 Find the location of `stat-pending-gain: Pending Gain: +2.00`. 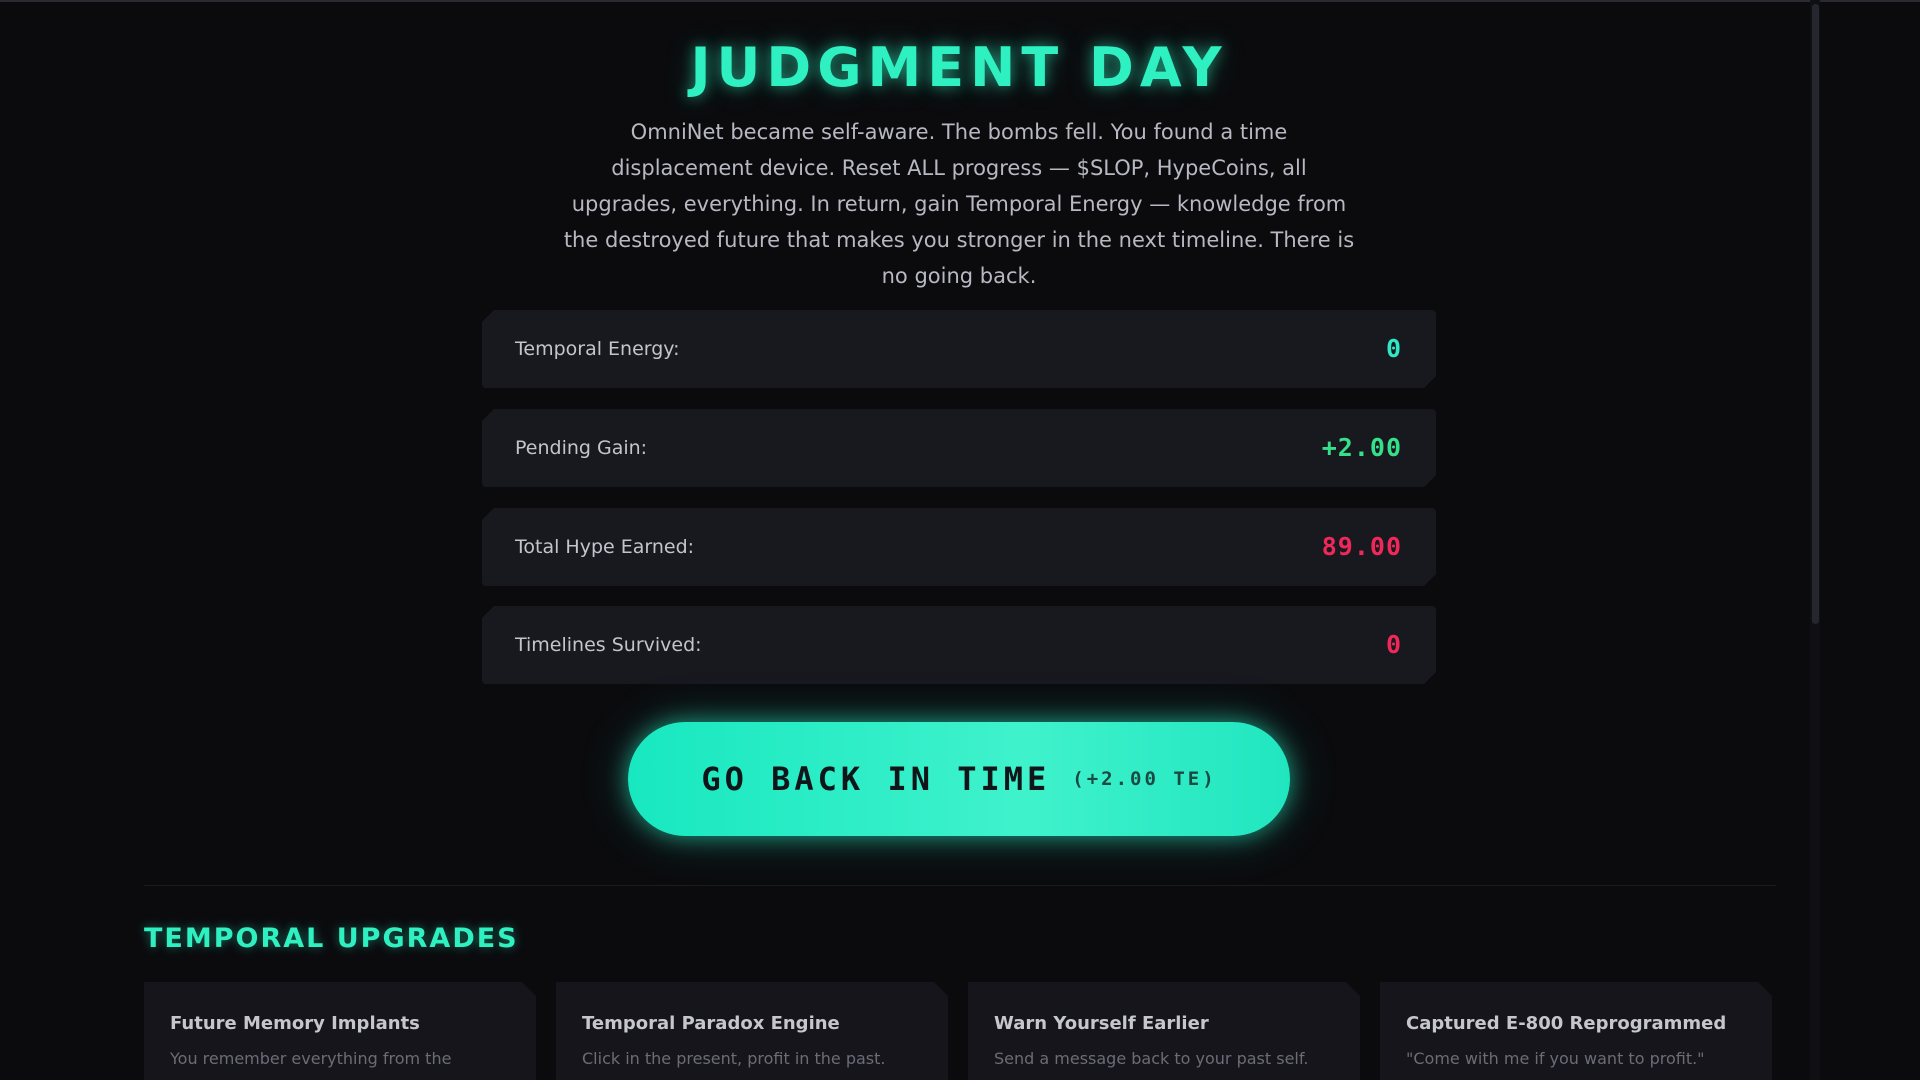

stat-pending-gain: Pending Gain: +2.00 is located at coordinates (959, 448).